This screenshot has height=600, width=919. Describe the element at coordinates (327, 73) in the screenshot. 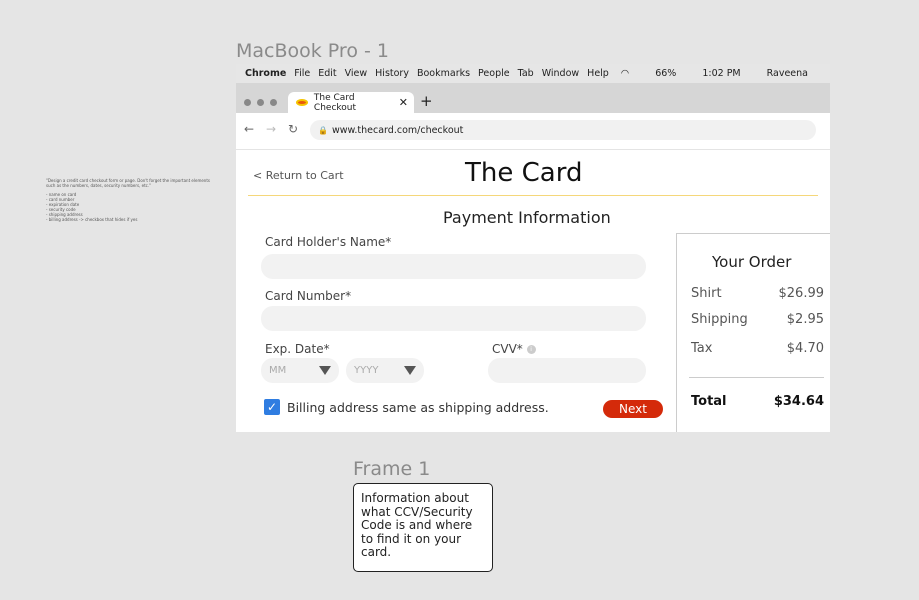

I see `menu-edit: Edit` at that location.